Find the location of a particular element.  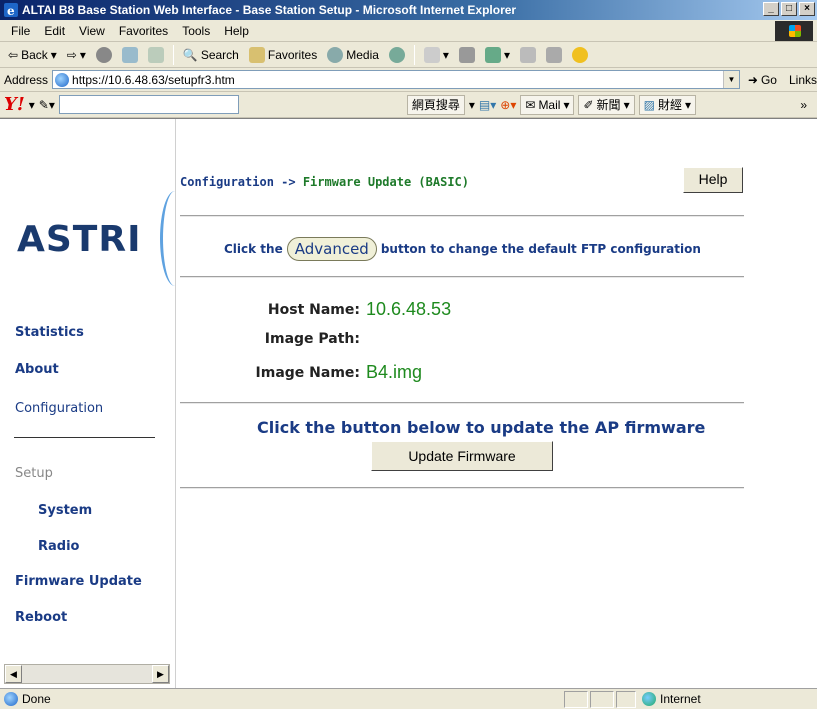

favorites-button: Favorites is located at coordinates (283, 55).